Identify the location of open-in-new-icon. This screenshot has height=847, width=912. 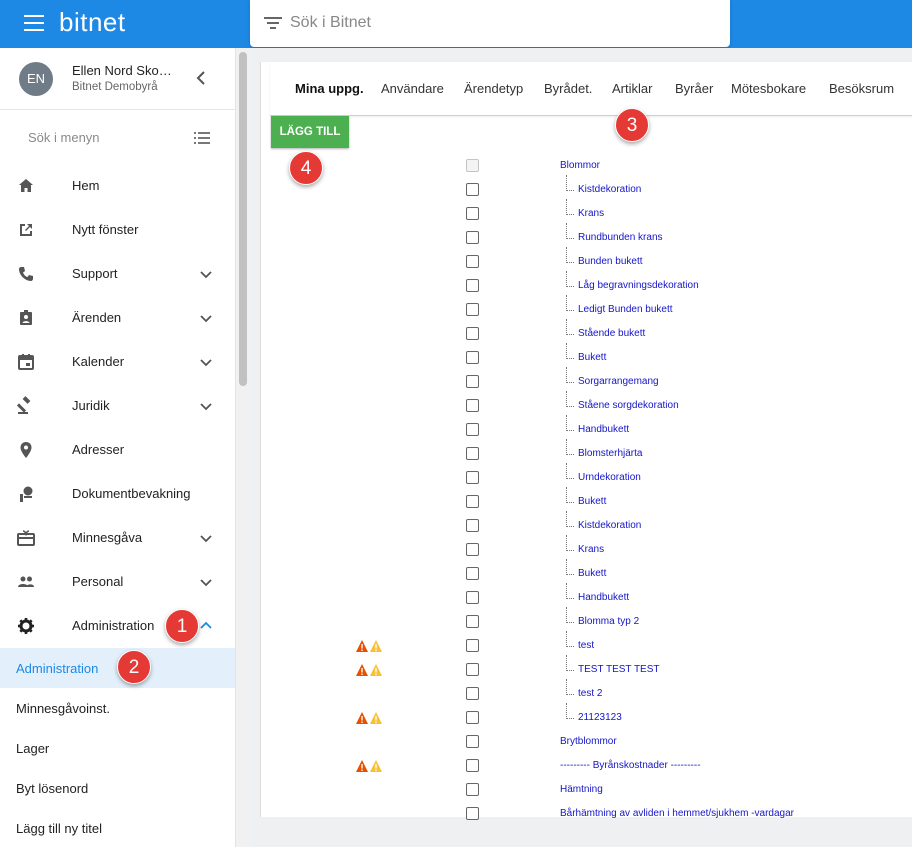
(26, 230).